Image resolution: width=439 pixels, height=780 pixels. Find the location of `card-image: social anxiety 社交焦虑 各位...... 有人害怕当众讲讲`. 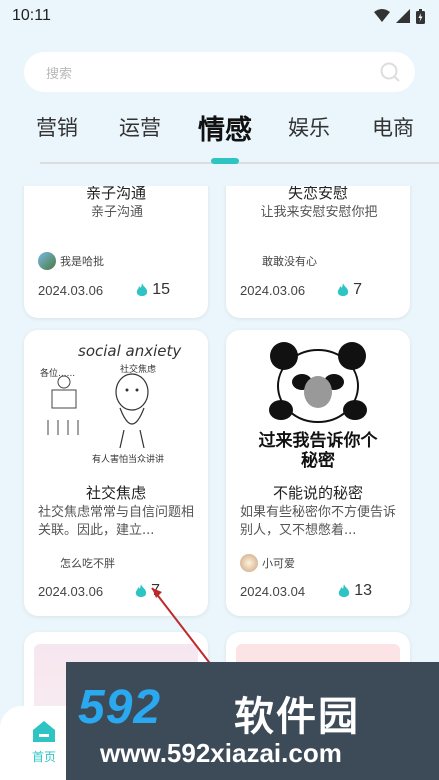

card-image: social anxiety 社交焦虑 各位...... 有人害怕当众讲讲 is located at coordinates (116, 400).